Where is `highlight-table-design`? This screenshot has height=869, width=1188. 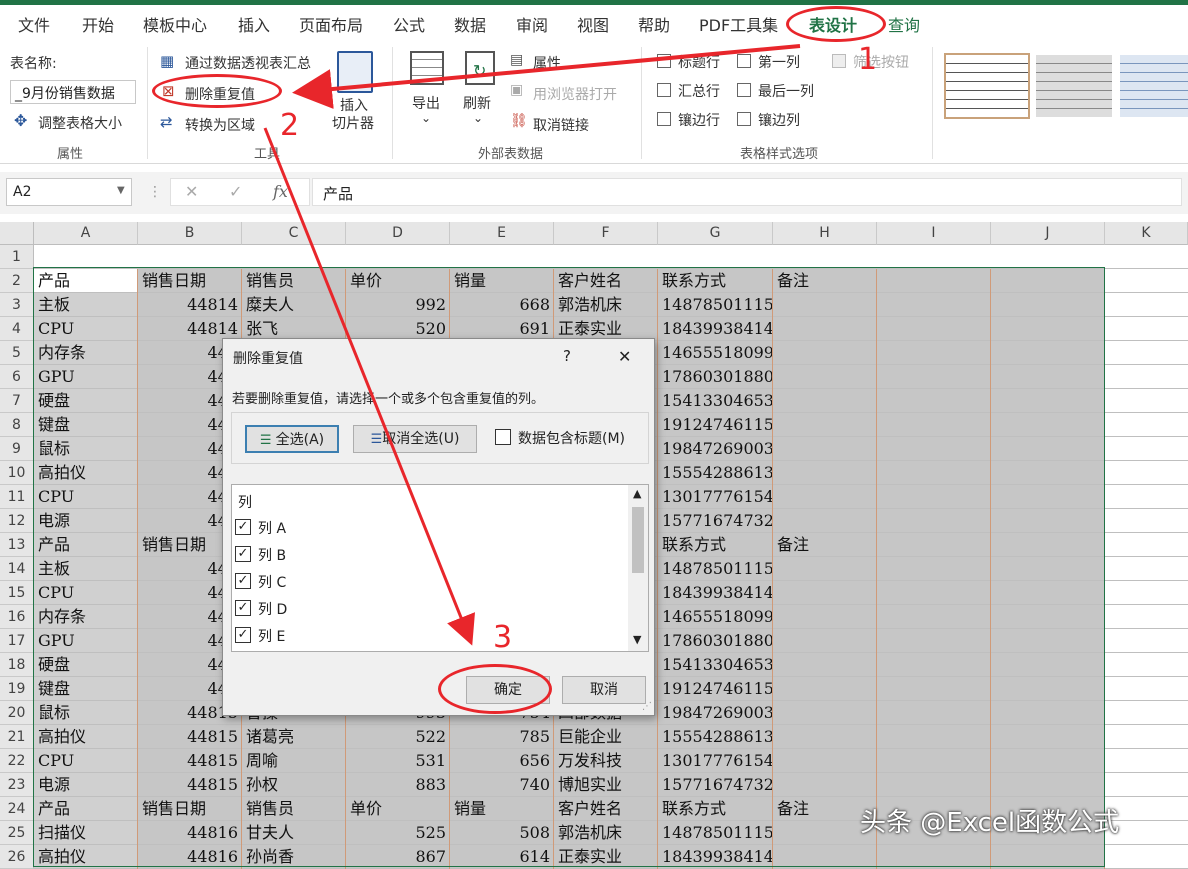
highlight-table-design is located at coordinates (836, 24).